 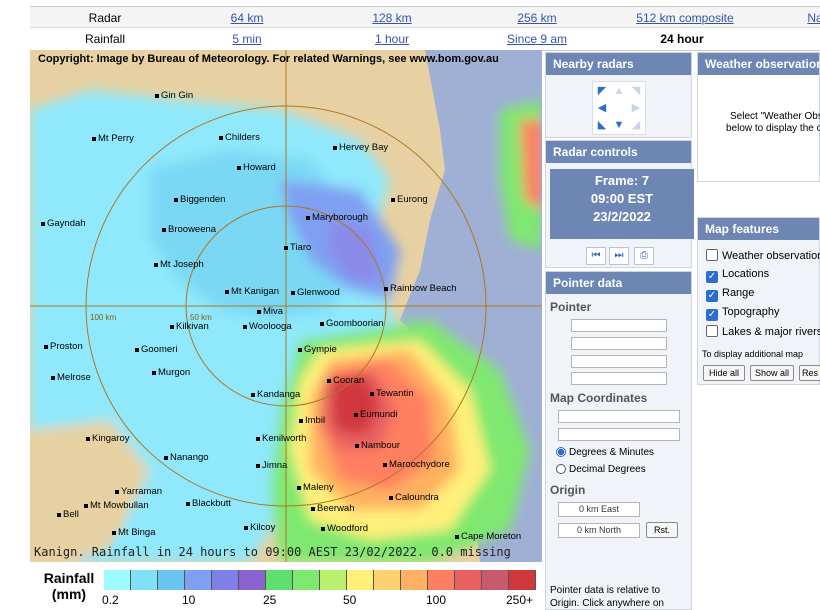 I want to click on rainfall-5min-link: 5 min, so click(x=247, y=39).